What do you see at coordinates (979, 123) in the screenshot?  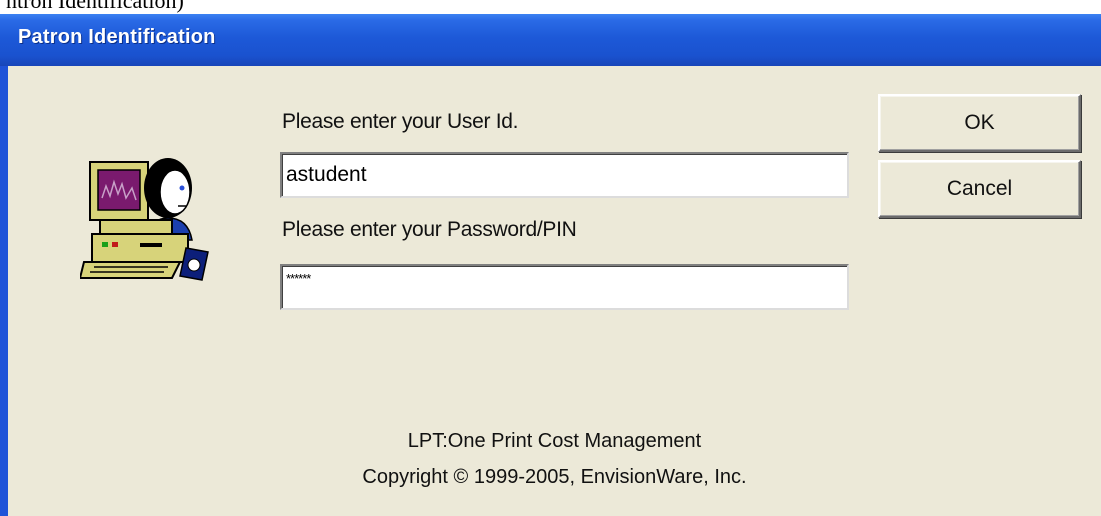 I see `ok-button: OK` at bounding box center [979, 123].